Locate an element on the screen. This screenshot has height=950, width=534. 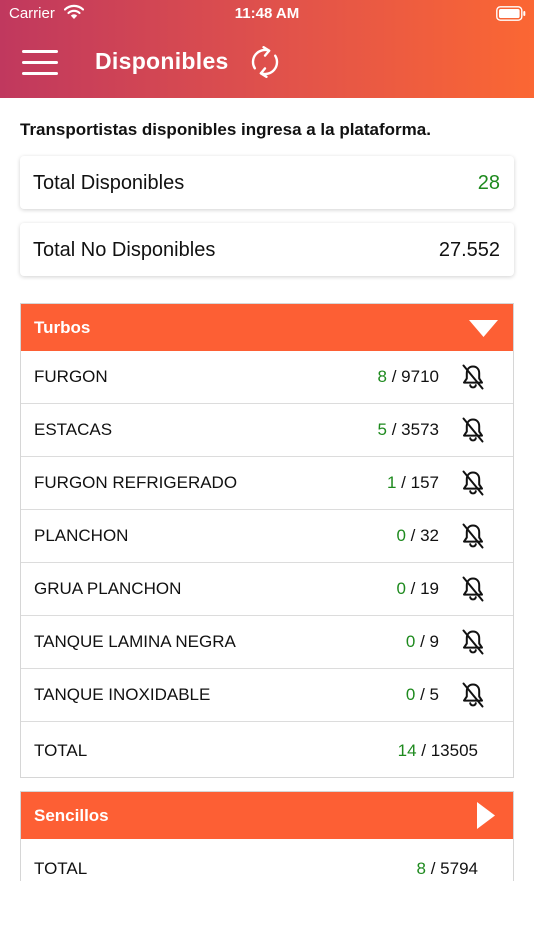
total-count: 9710 is located at coordinates (420, 376).